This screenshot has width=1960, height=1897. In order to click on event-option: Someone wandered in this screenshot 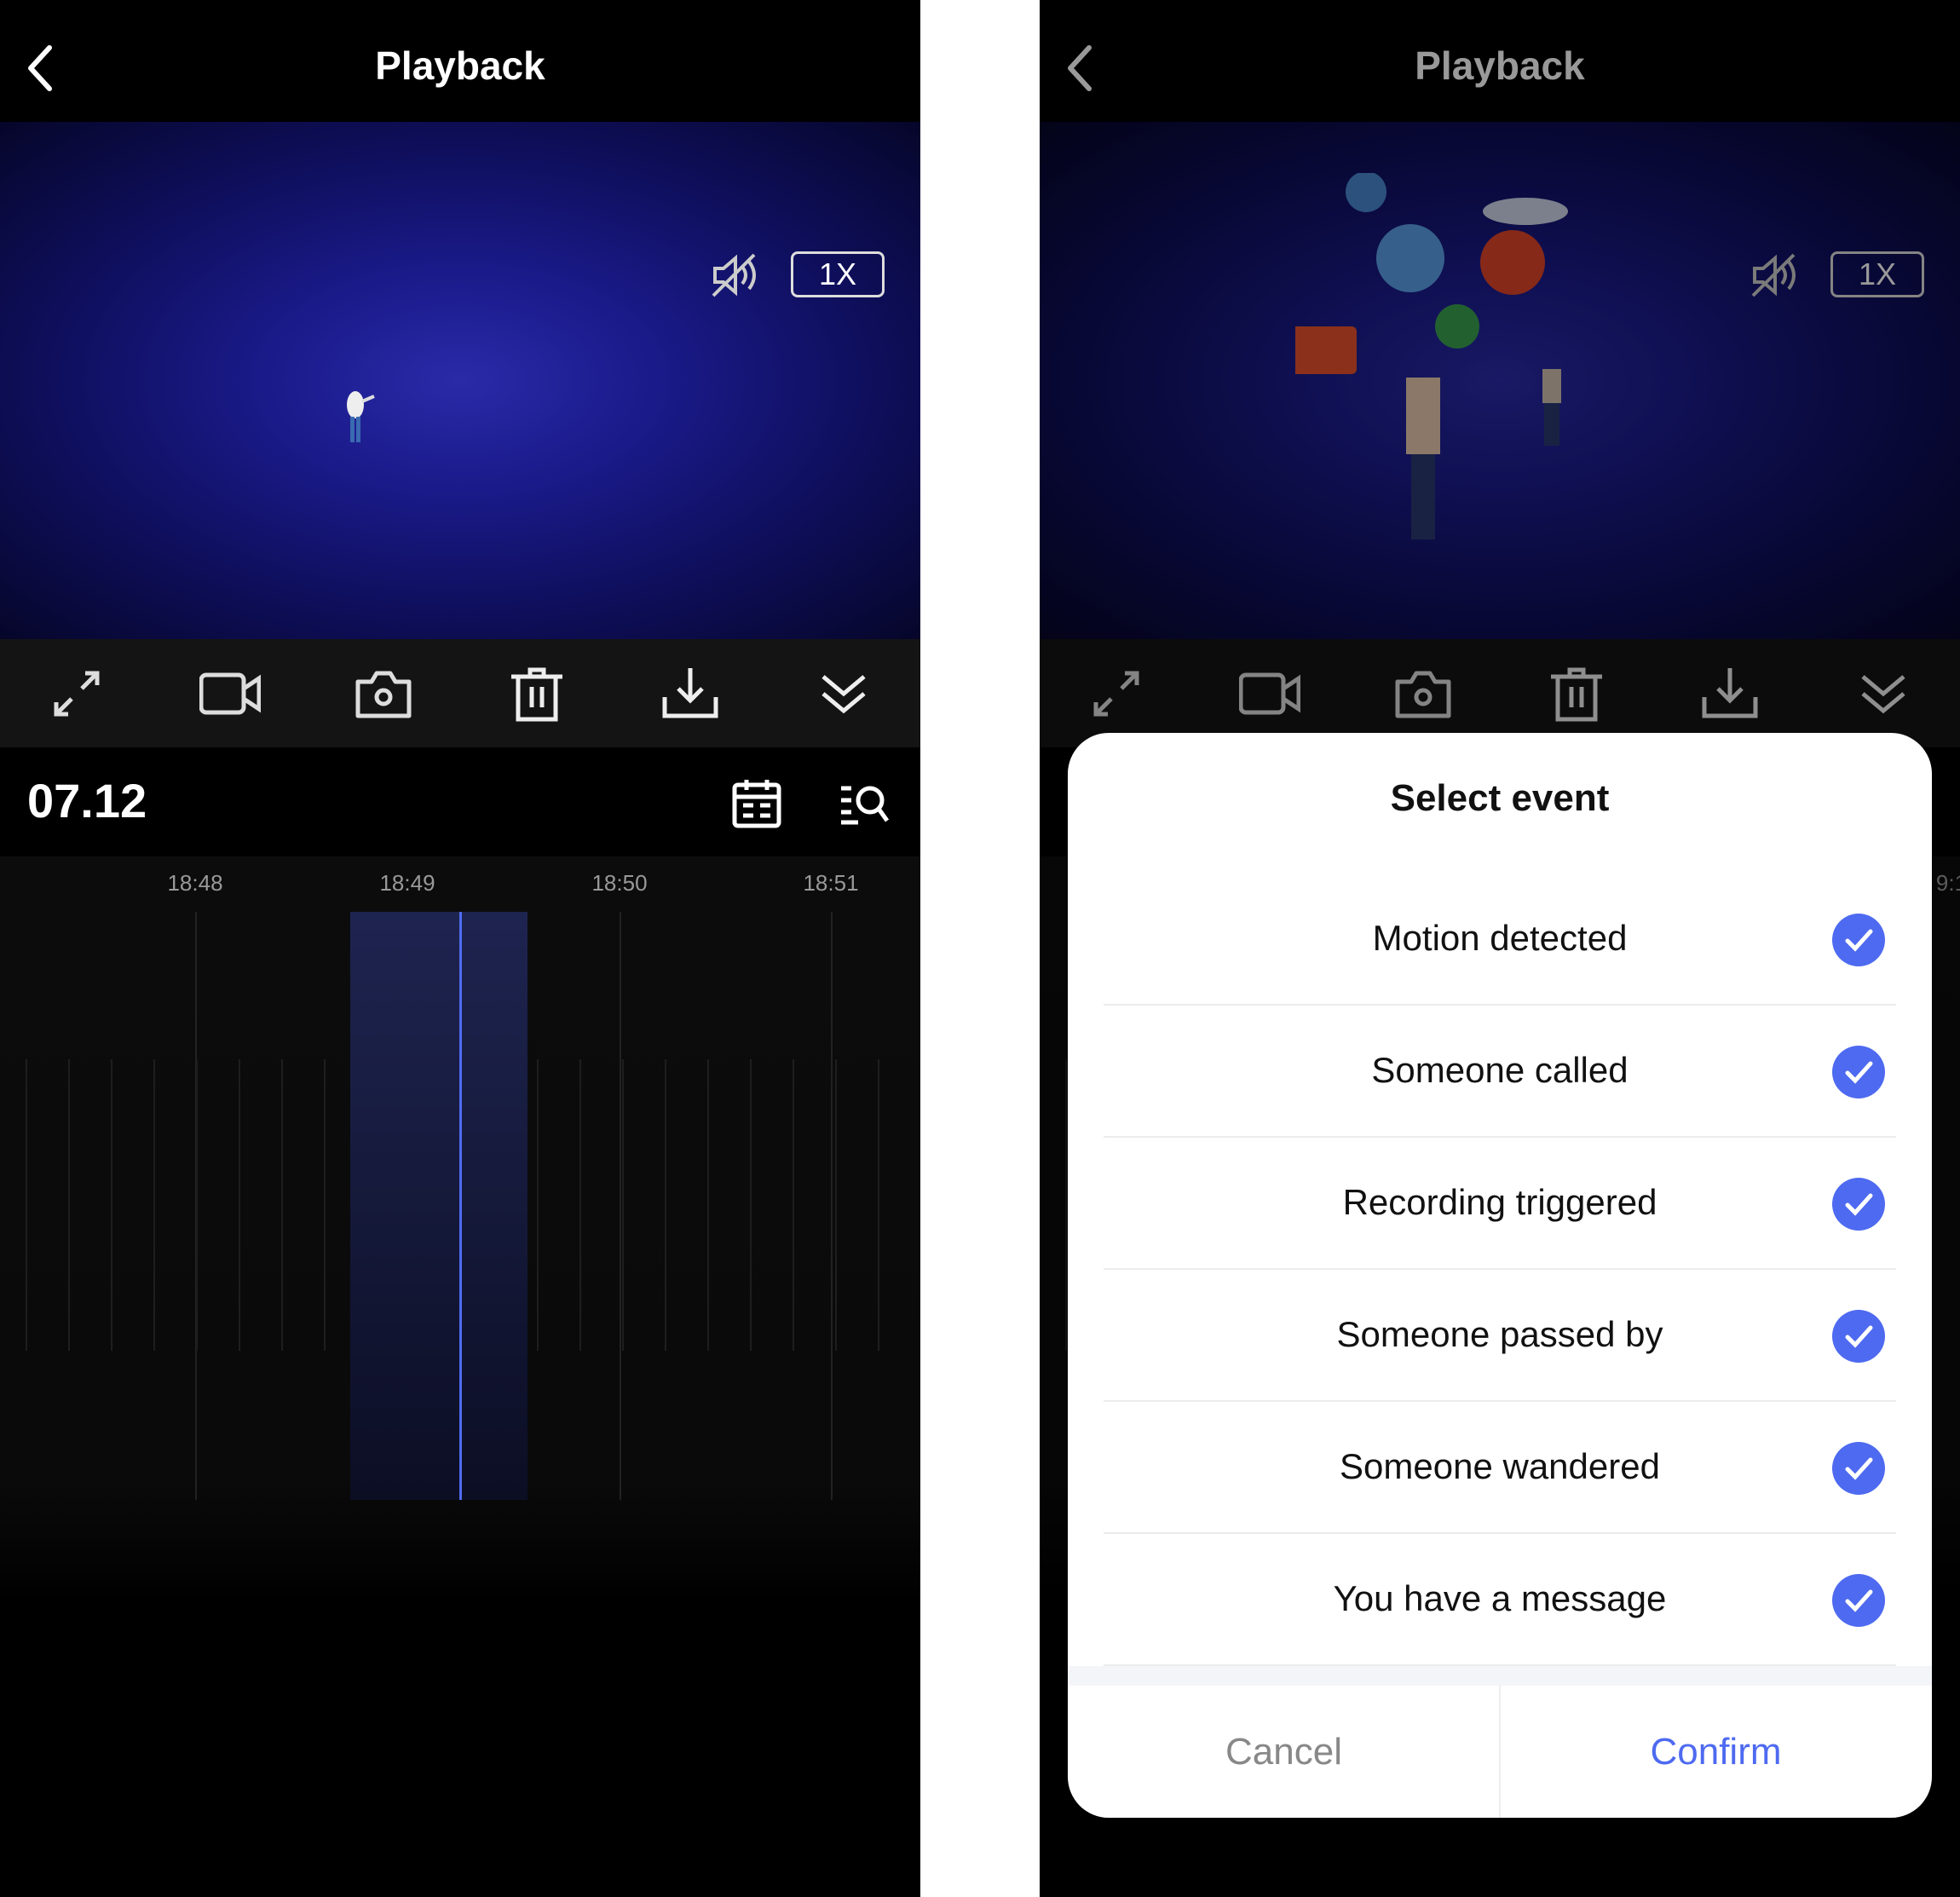, I will do `click(1500, 1468)`.